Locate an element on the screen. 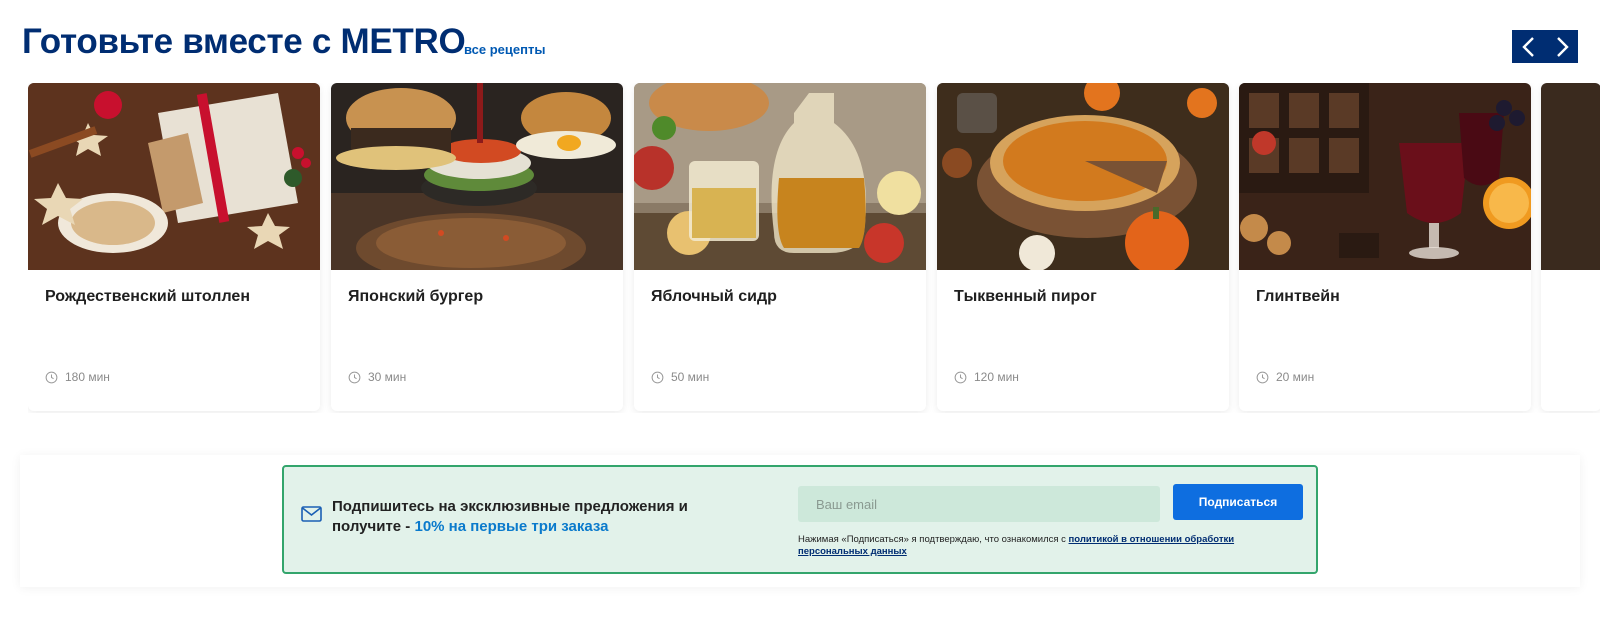 The image size is (1600, 625). recipe-time-label: 30 мин is located at coordinates (387, 377).